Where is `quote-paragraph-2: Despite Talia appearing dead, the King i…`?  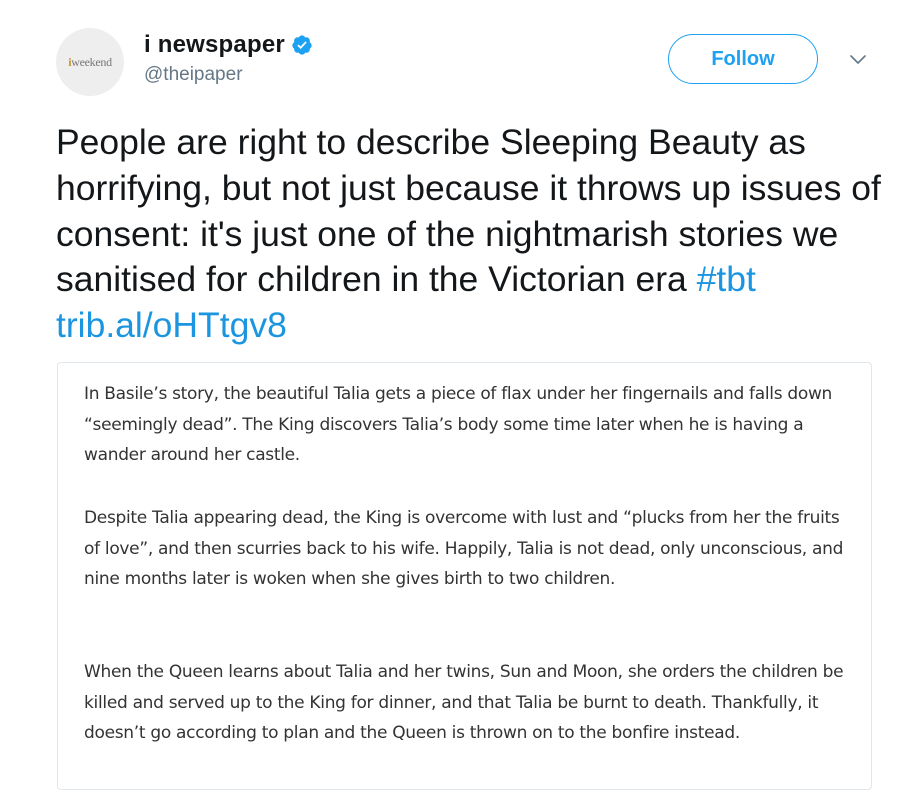 quote-paragraph-2: Despite Talia appearing dead, the King i… is located at coordinates (464, 548).